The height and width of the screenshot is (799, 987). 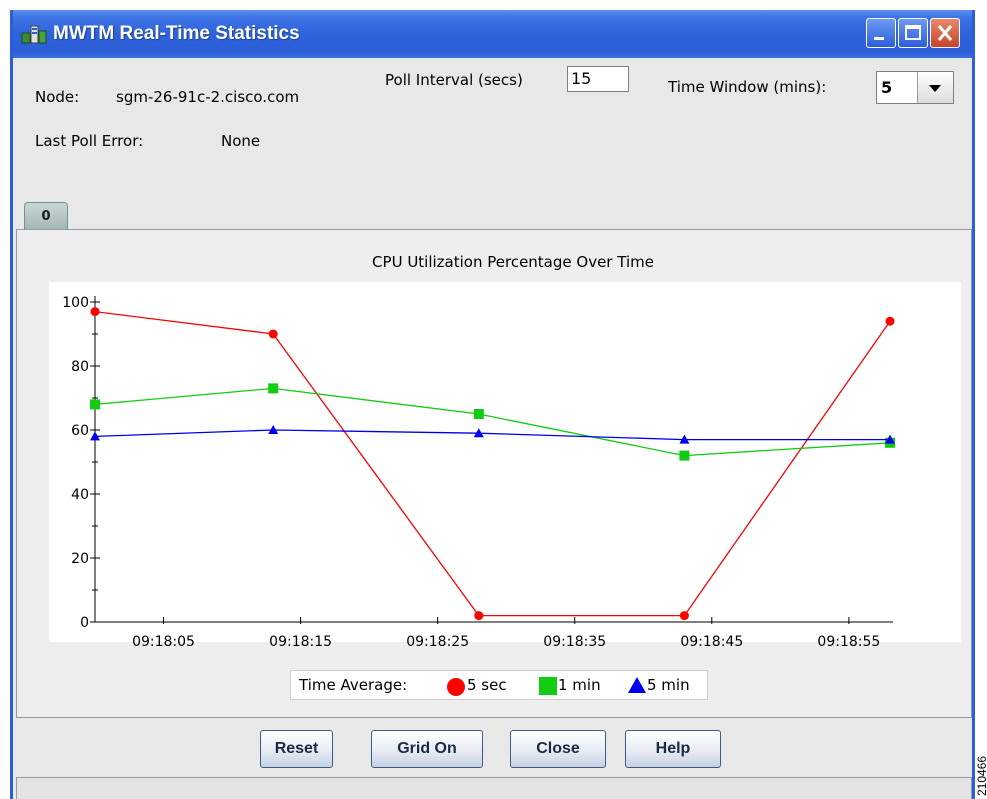 I want to click on legend-title: Time Average:, so click(x=353, y=685).